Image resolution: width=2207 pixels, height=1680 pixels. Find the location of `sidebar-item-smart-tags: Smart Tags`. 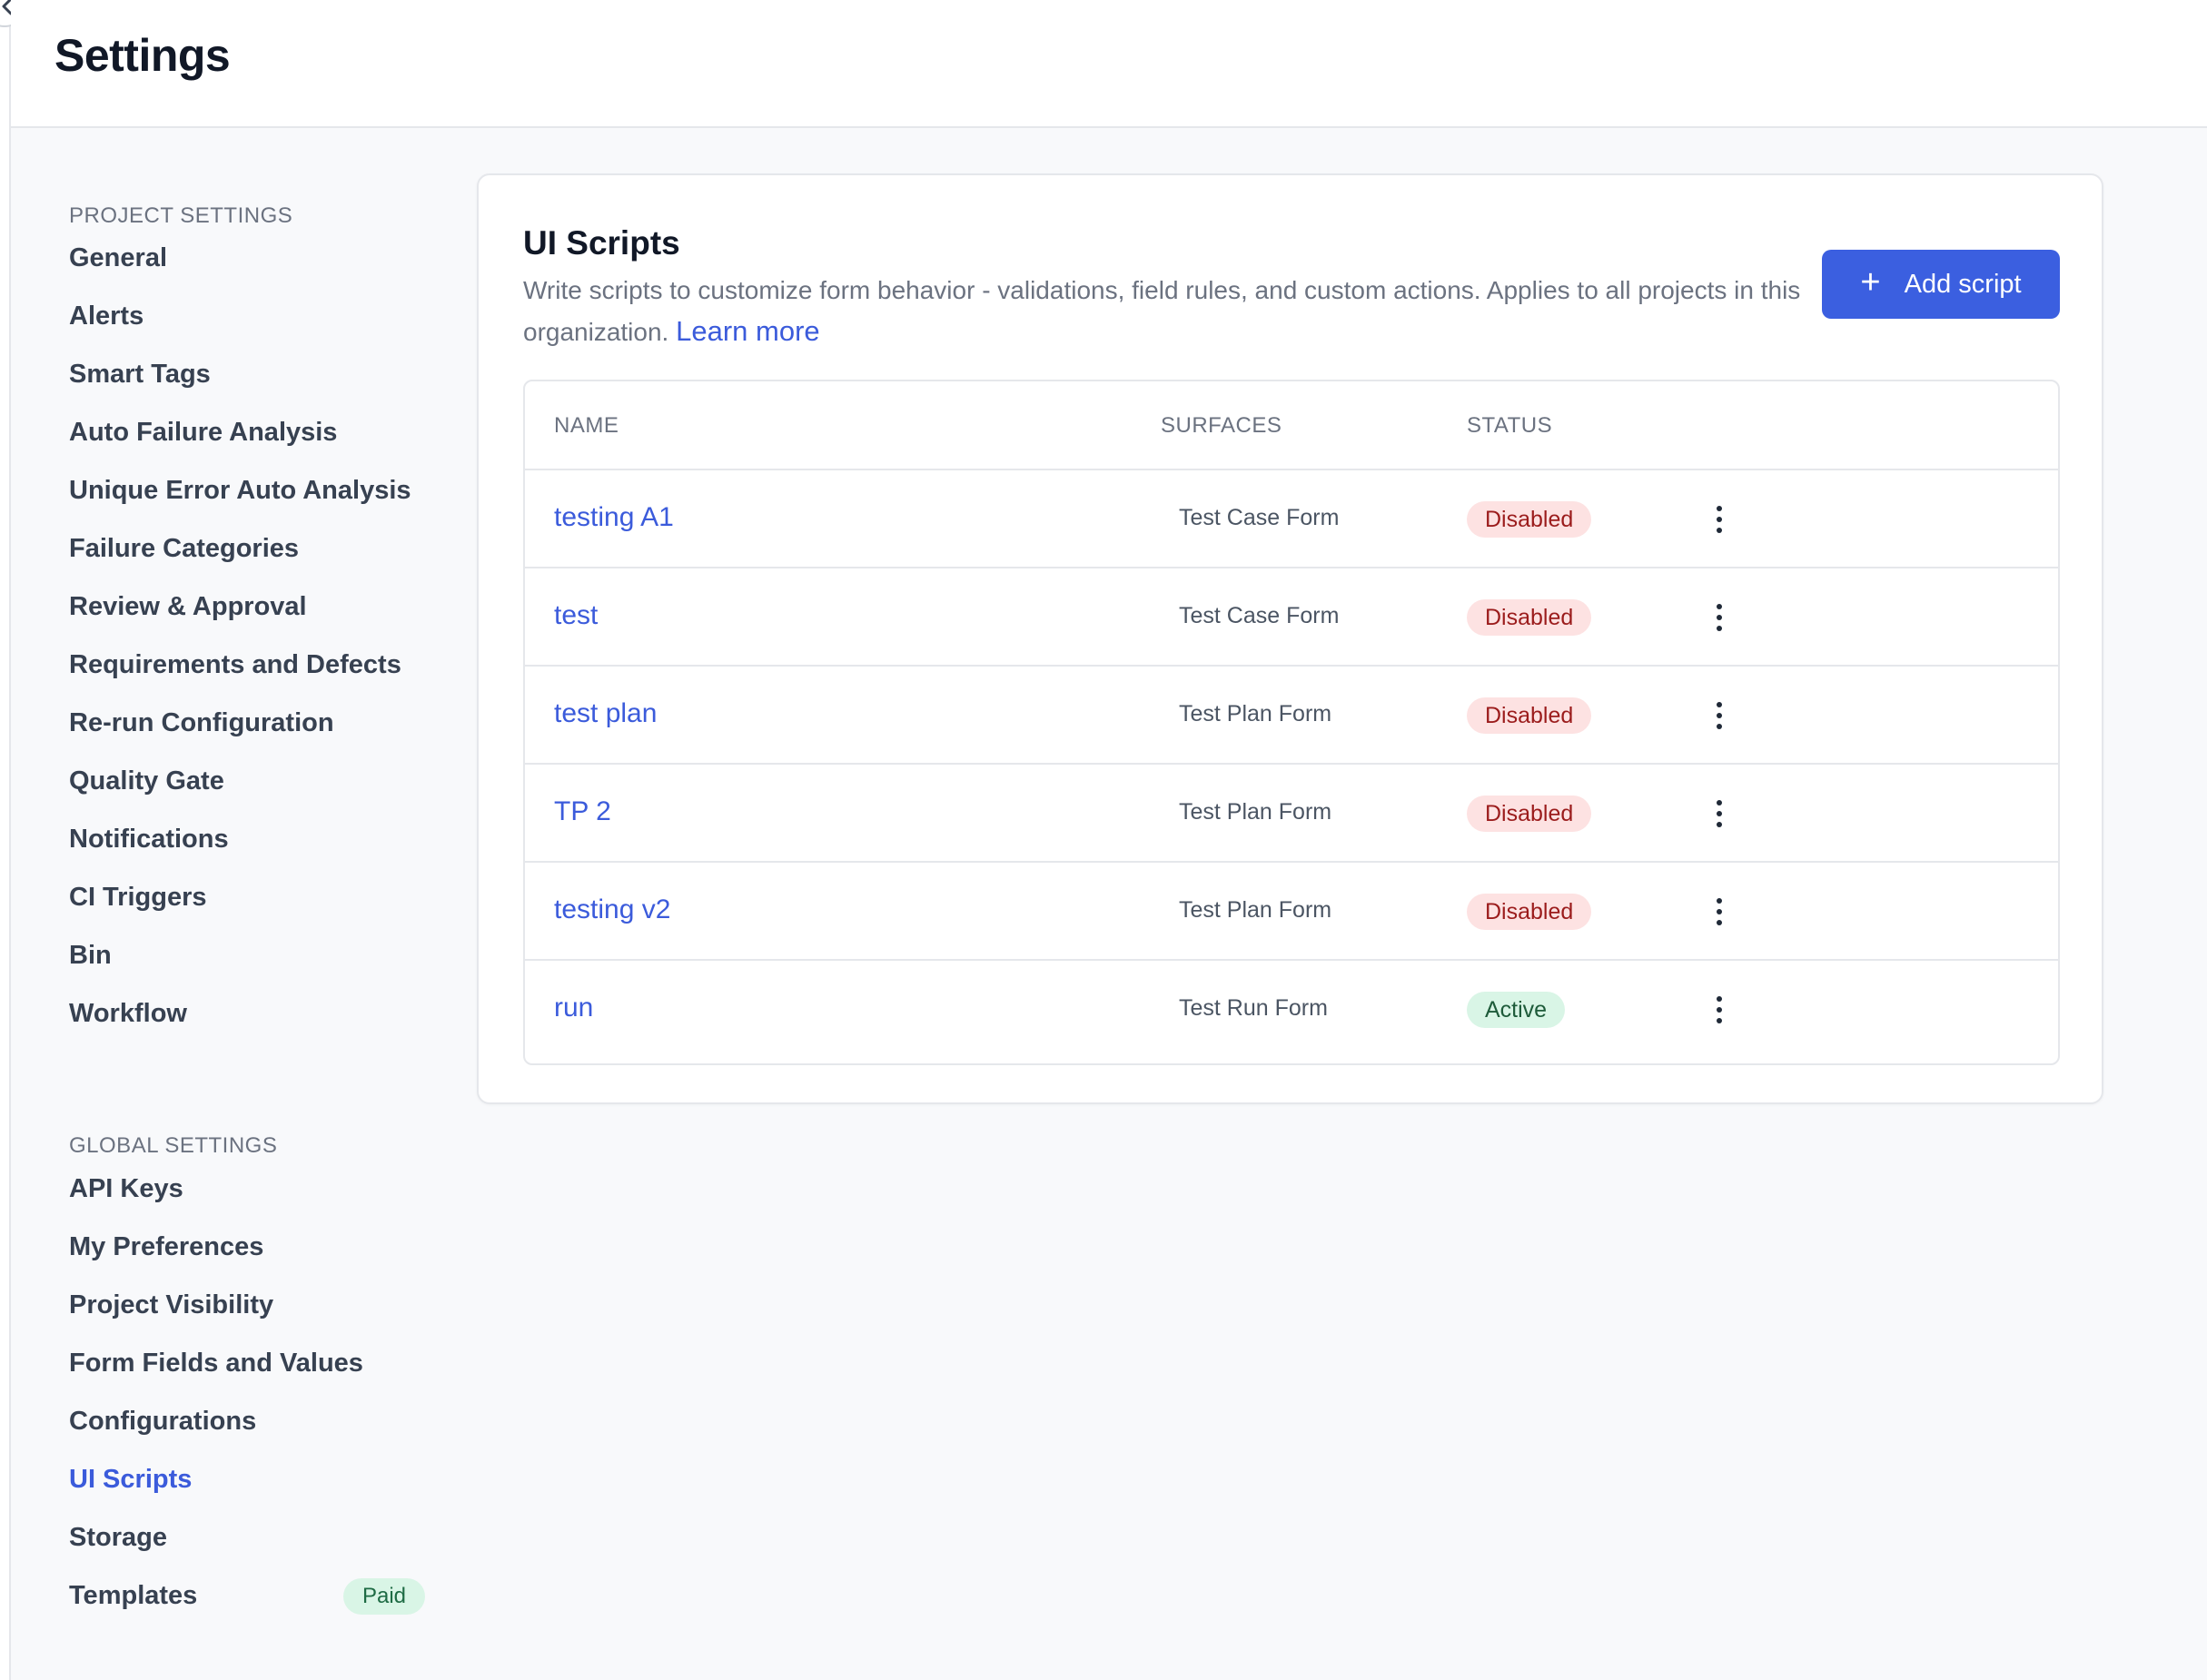

sidebar-item-smart-tags: Smart Tags is located at coordinates (140, 375).